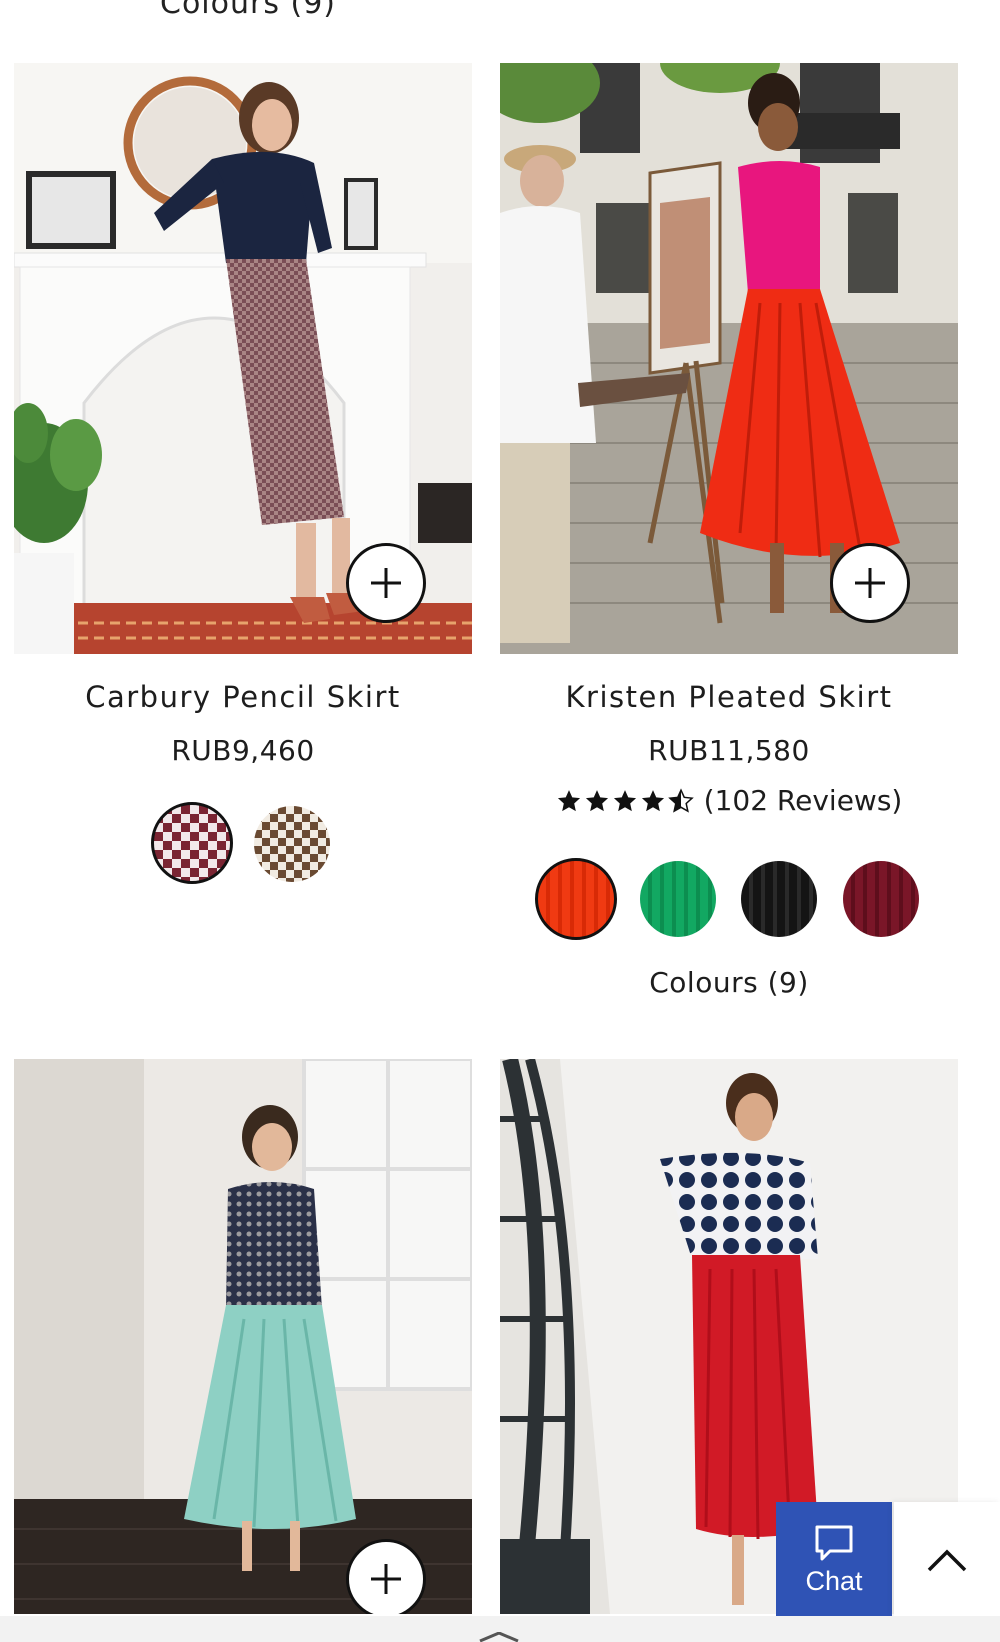  Describe the element at coordinates (834, 1542) in the screenshot. I see `chat-bubble-icon` at that location.